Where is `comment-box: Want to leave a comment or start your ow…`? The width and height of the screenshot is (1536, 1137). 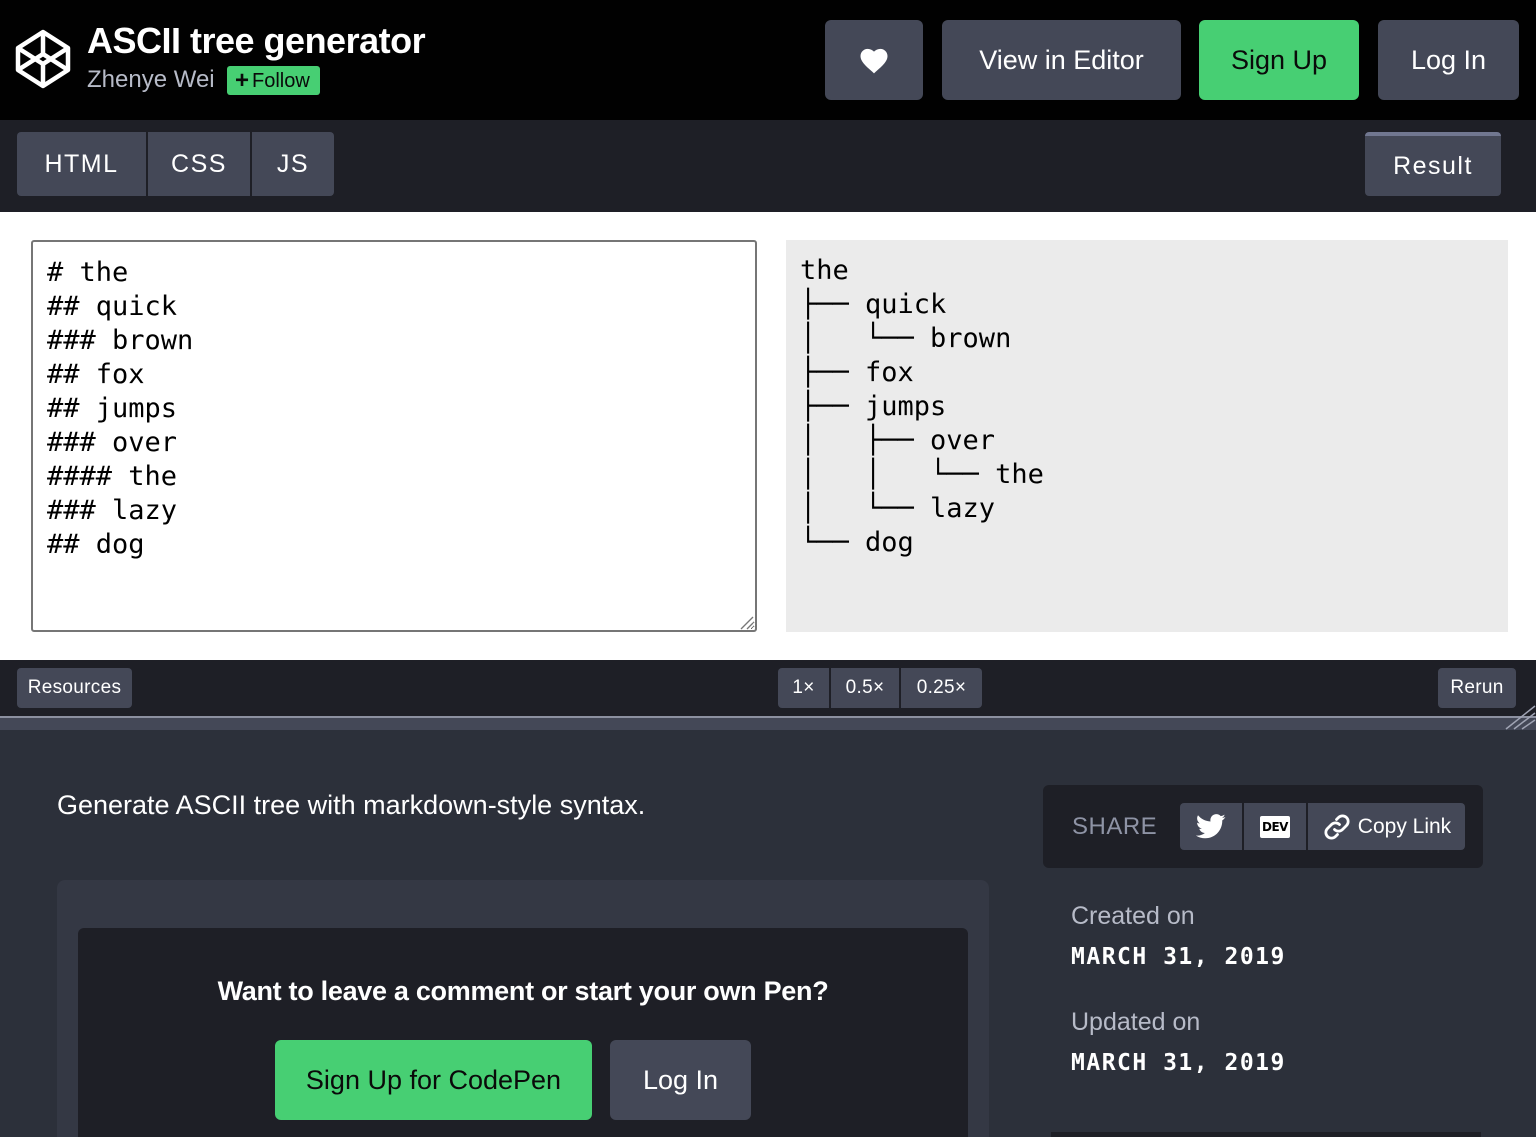
comment-box: Want to leave a comment or start your ow… is located at coordinates (523, 1008).